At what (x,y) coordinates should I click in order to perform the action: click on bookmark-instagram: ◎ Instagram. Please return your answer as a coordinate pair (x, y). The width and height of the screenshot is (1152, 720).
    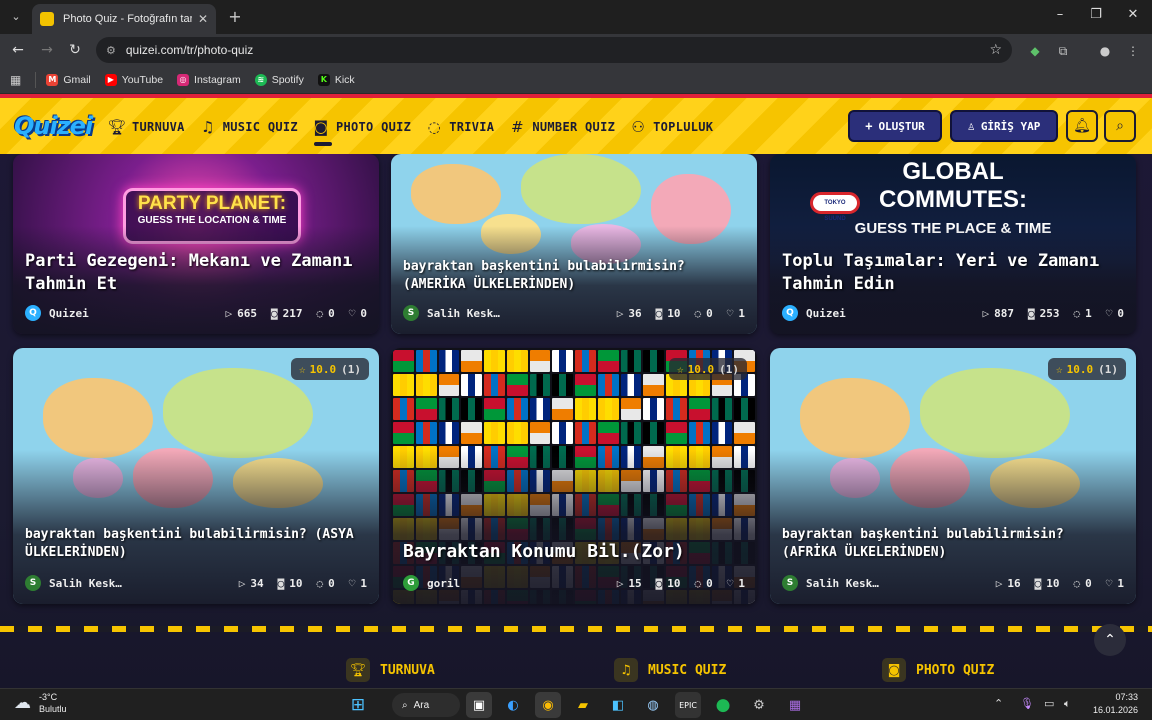
    Looking at the image, I should click on (209, 79).